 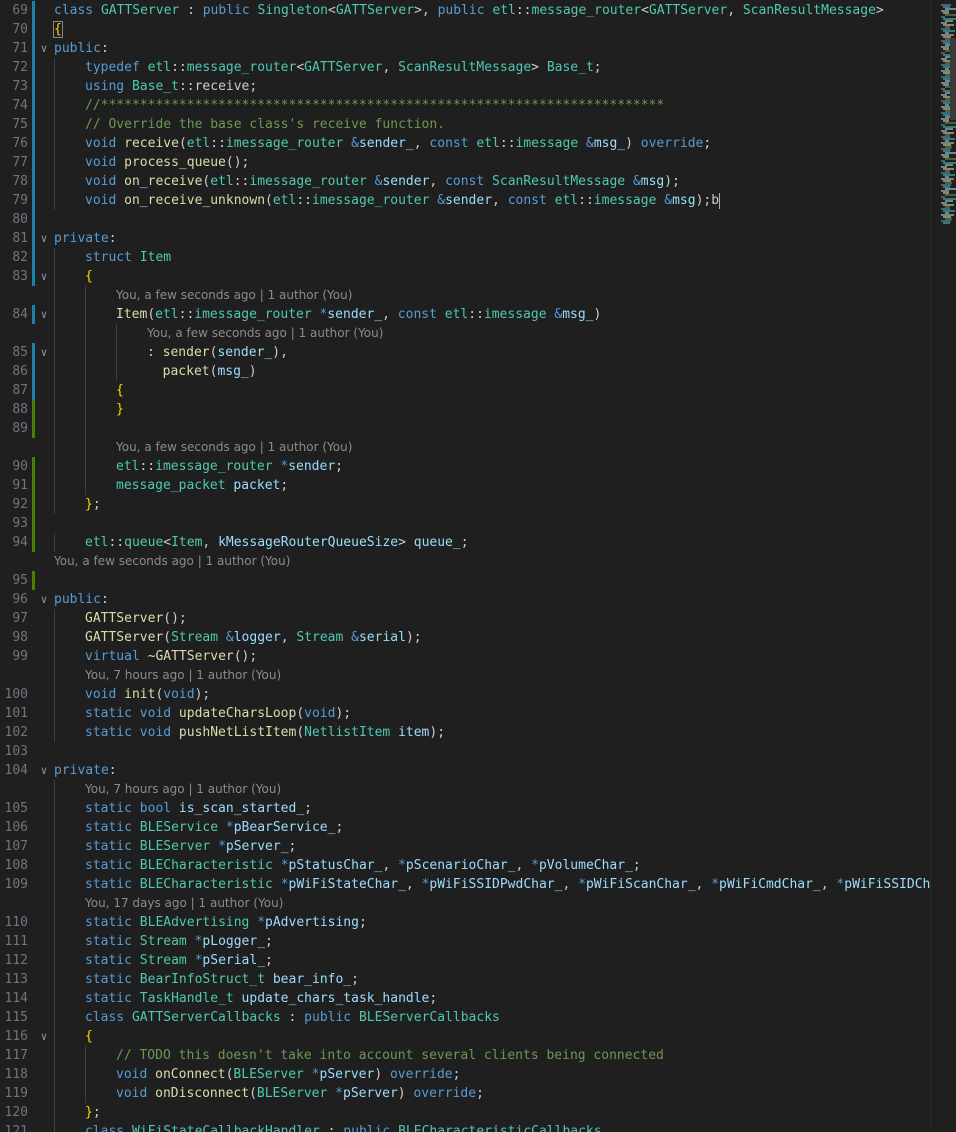 What do you see at coordinates (171, 86) in the screenshot?
I see `code-text: using Base_t::receive;` at bounding box center [171, 86].